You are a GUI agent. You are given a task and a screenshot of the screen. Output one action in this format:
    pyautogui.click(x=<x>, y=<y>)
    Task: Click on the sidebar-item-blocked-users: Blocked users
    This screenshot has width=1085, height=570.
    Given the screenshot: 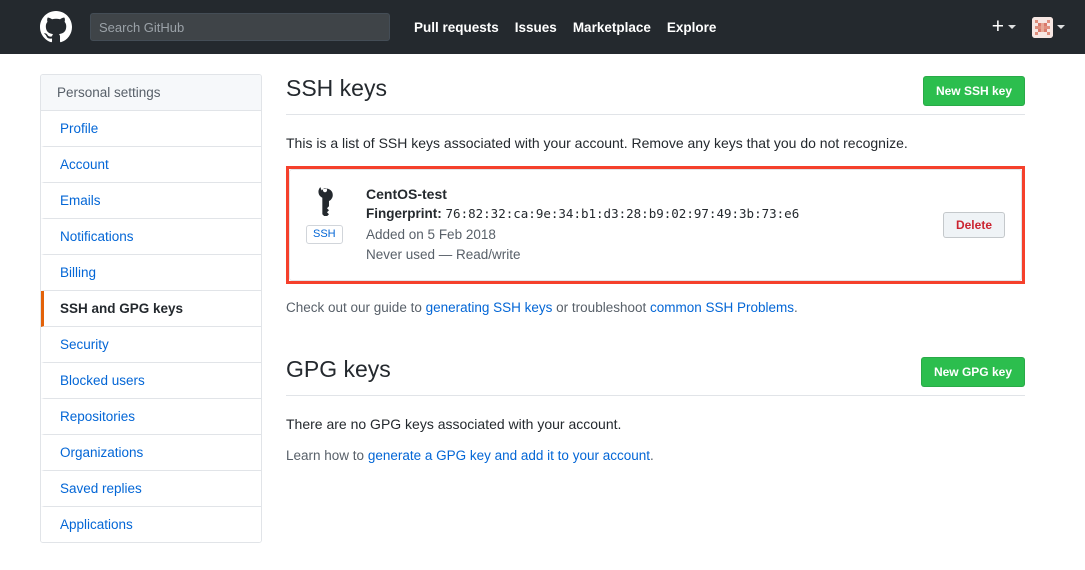 What is the action you would take?
    pyautogui.click(x=151, y=381)
    